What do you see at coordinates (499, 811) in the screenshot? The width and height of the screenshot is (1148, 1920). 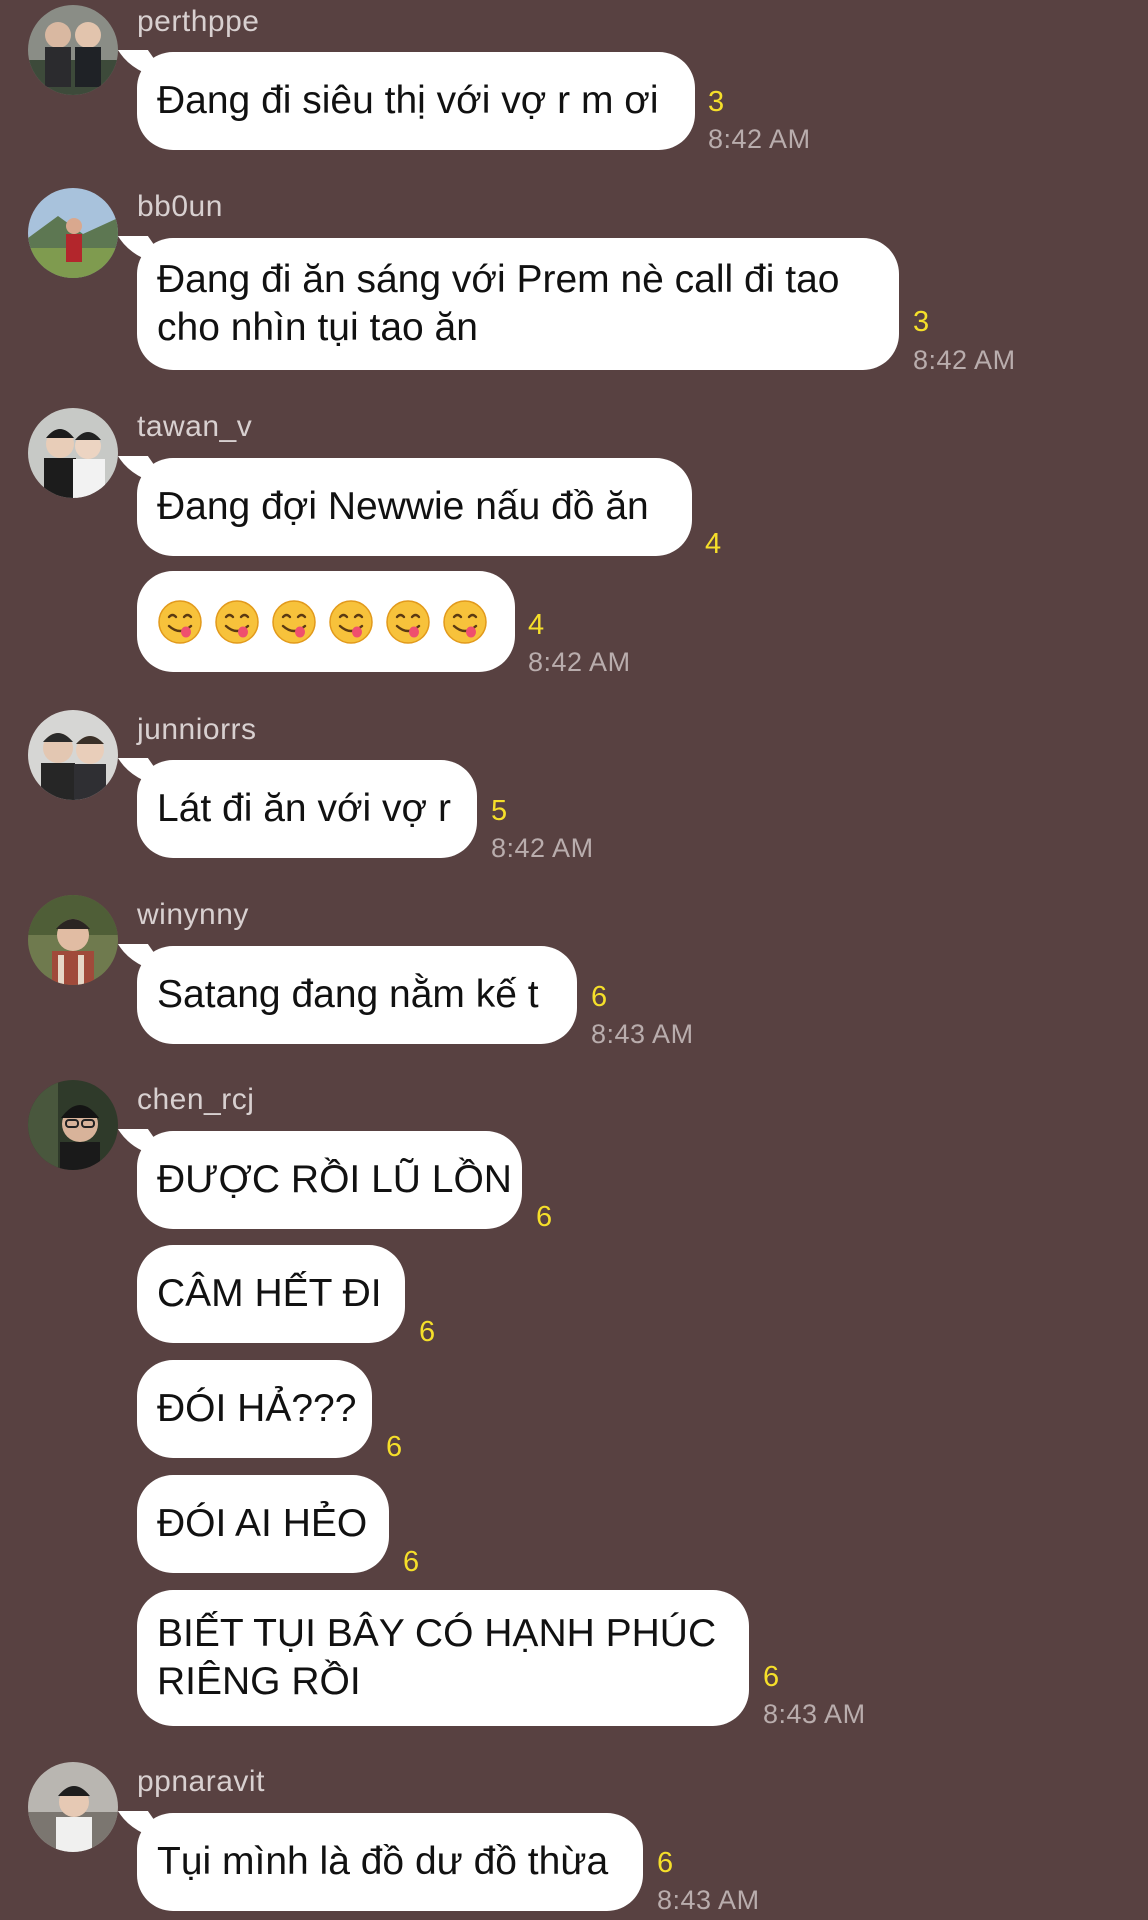 I see `read-count: 5` at bounding box center [499, 811].